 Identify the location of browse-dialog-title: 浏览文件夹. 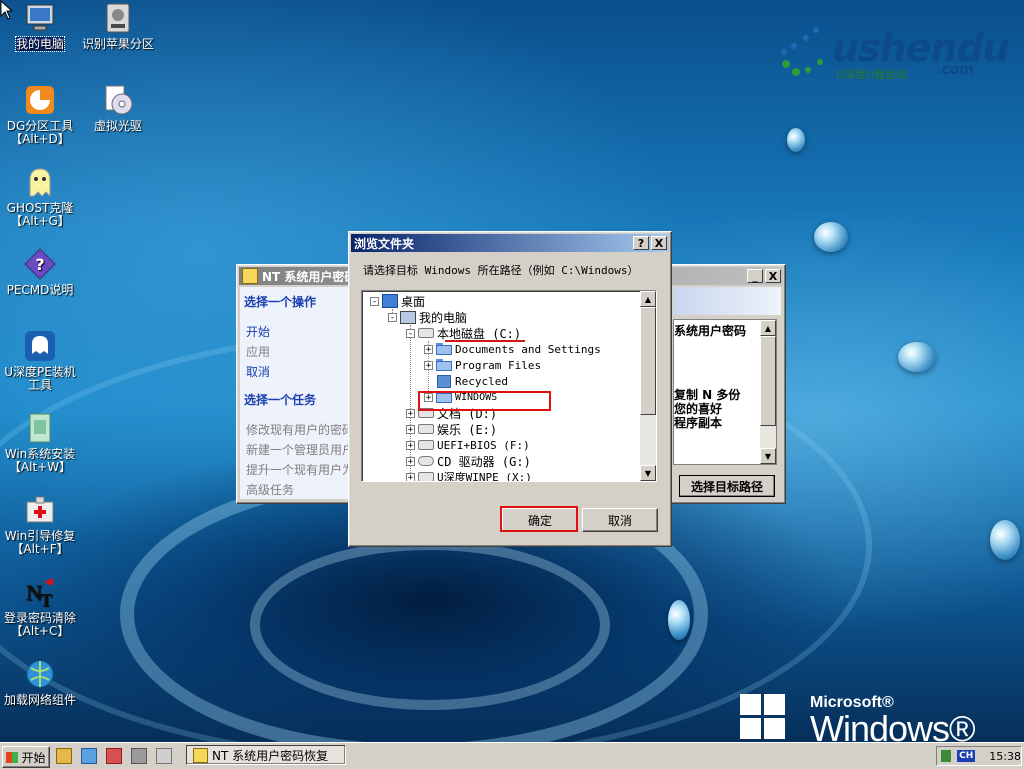
(384, 243).